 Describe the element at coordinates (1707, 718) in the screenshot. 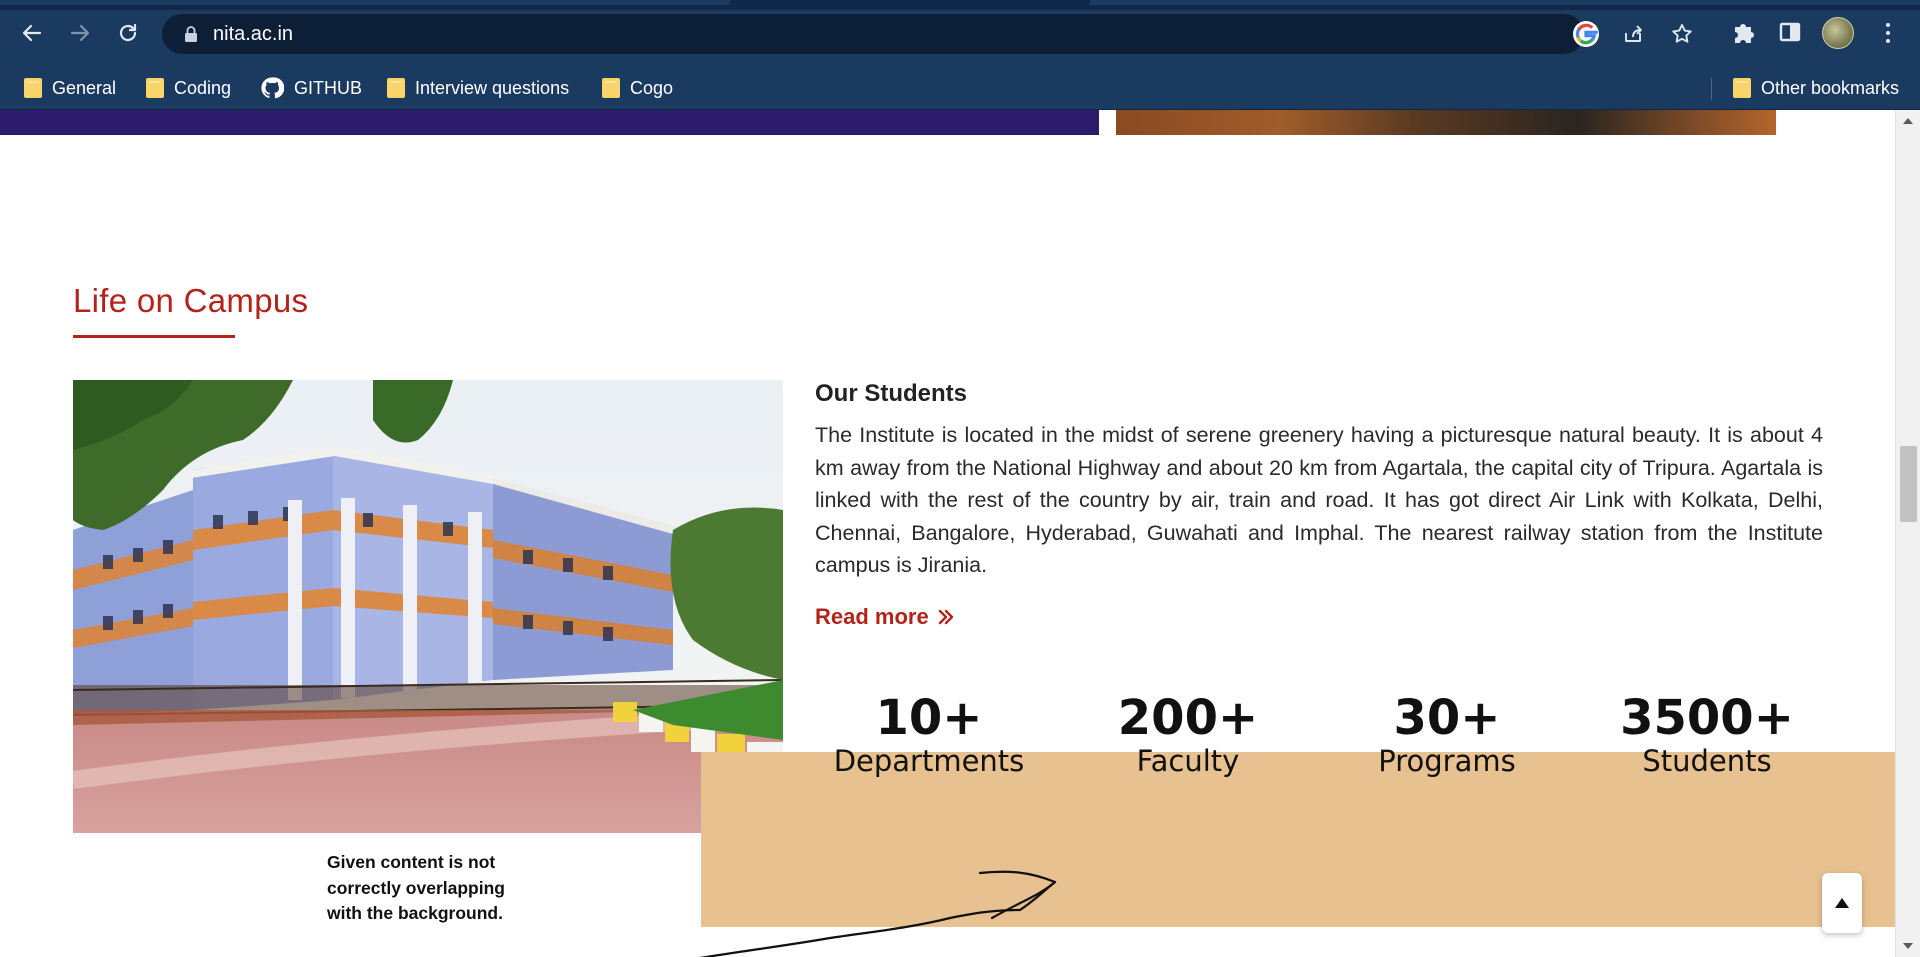

I see `stat-value: 3500+` at that location.